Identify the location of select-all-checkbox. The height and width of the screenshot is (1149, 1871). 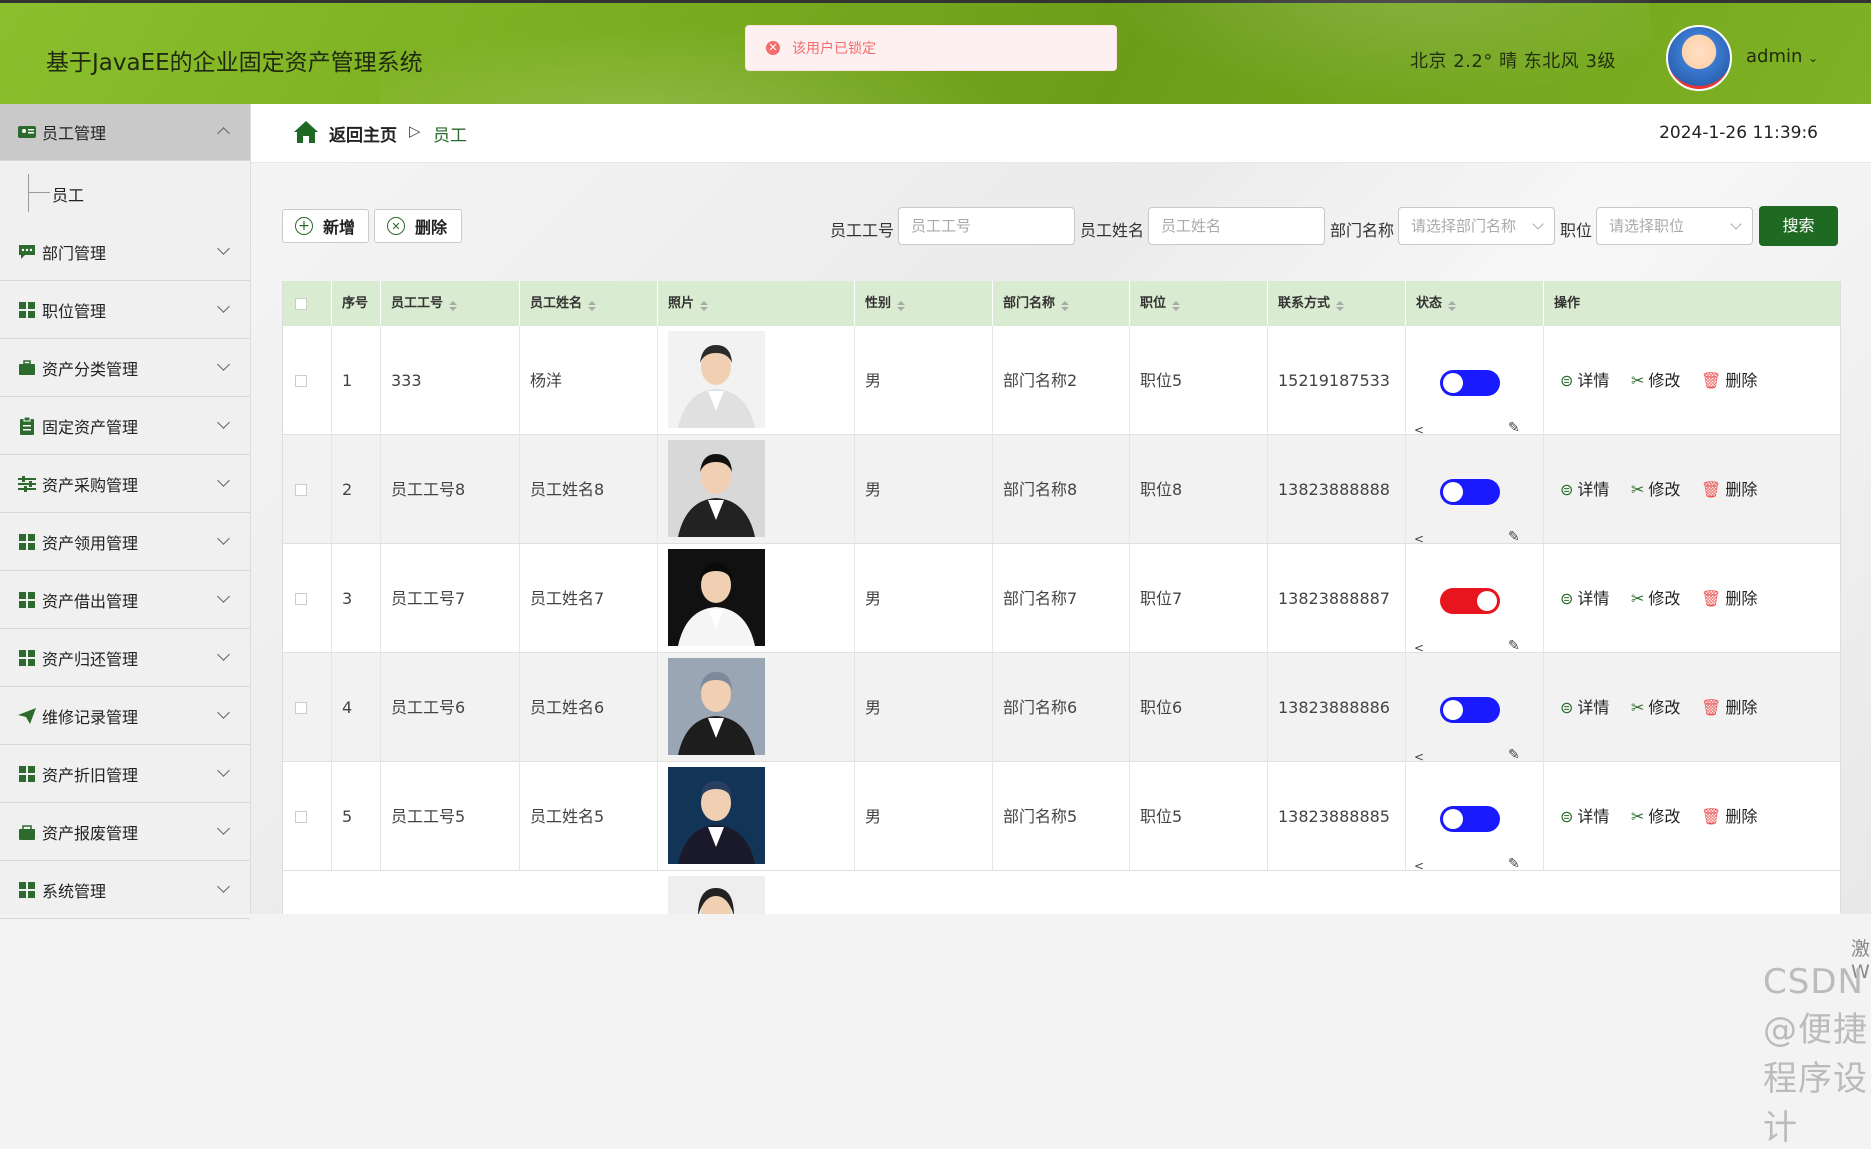
(301, 303).